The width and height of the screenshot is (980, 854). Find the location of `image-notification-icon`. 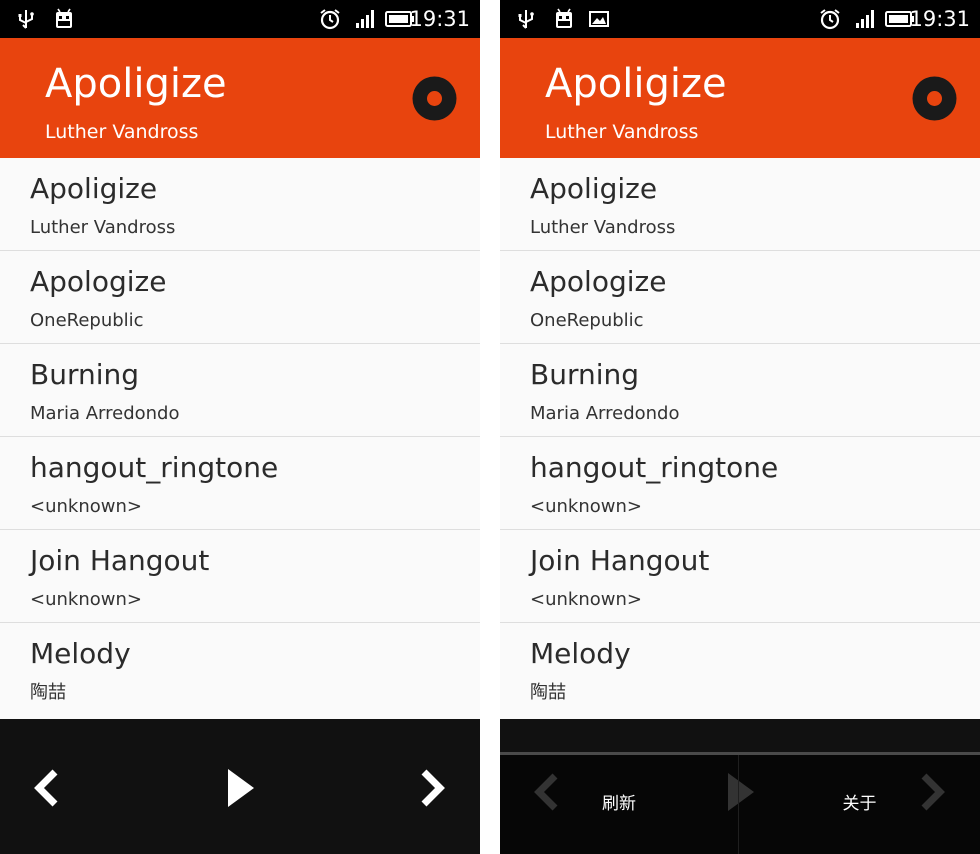

image-notification-icon is located at coordinates (599, 19).